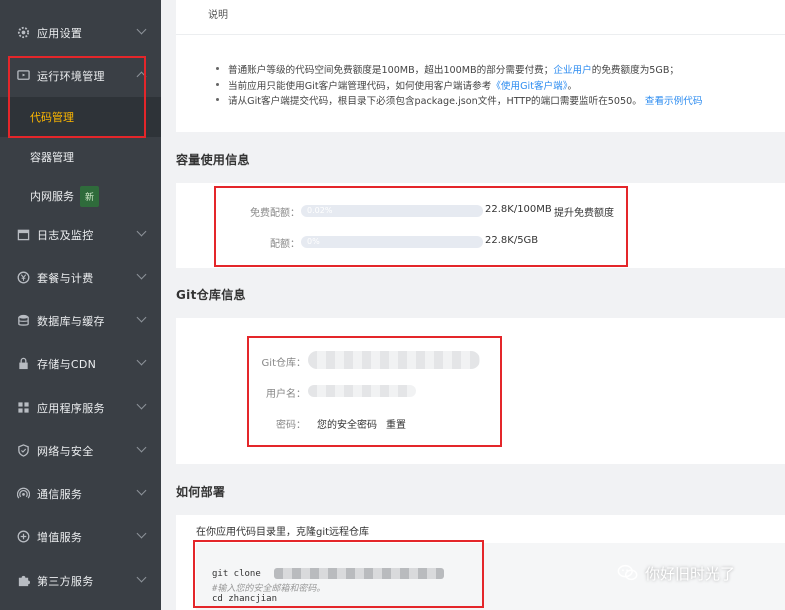 This screenshot has width=785, height=610. What do you see at coordinates (67, 364) in the screenshot?
I see `sidebar-item-label: 存储与CDN` at bounding box center [67, 364].